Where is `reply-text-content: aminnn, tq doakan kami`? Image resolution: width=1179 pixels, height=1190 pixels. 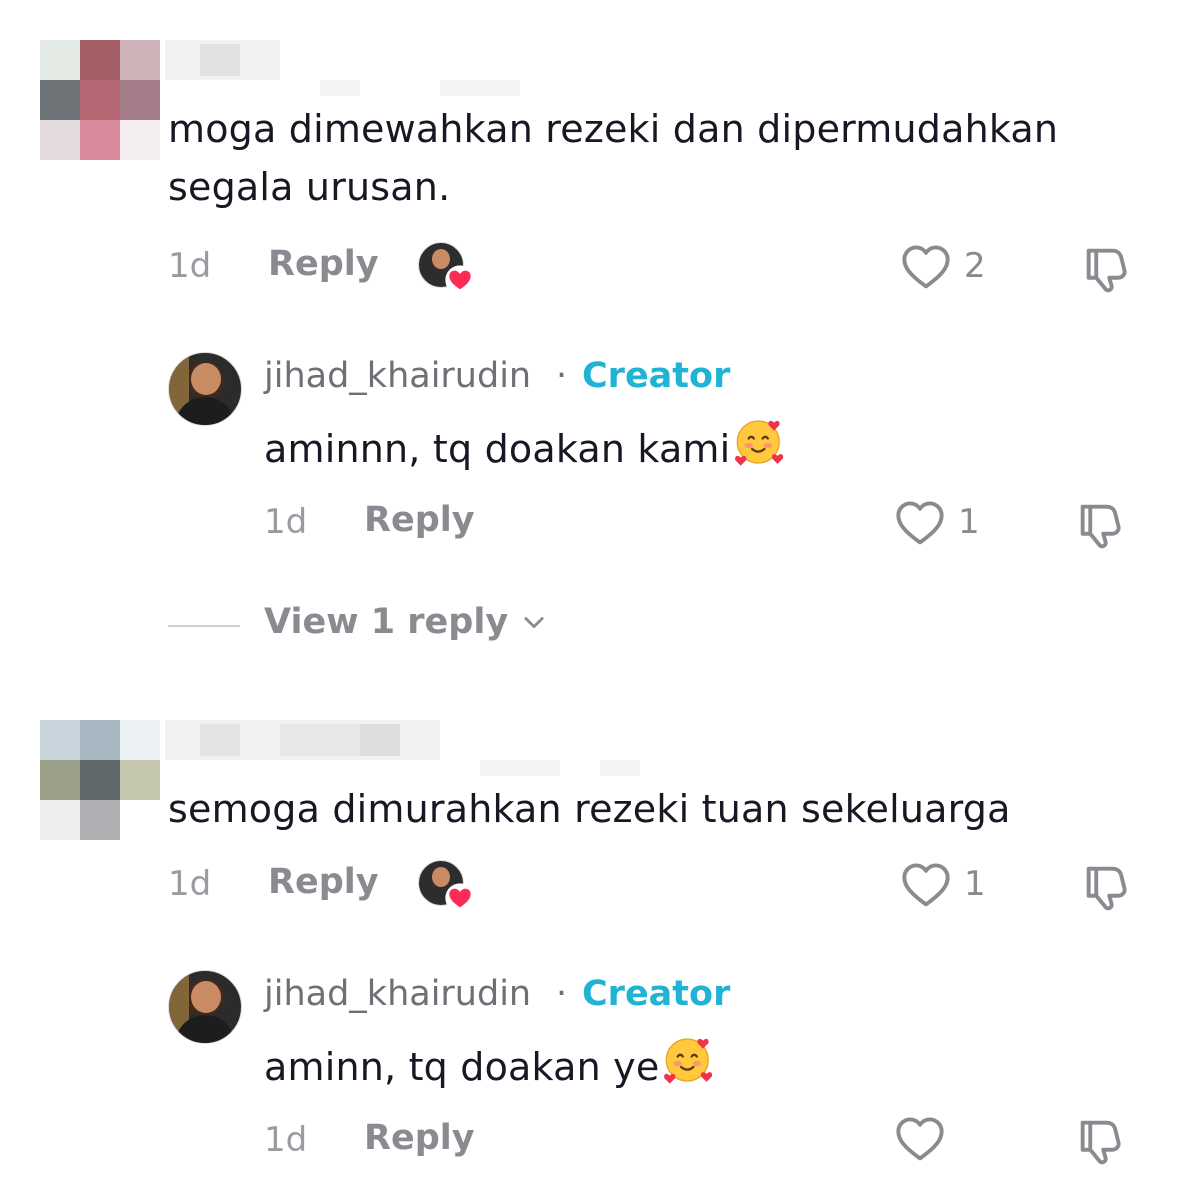
reply-text-content: aminnn, tq doakan kami is located at coordinates (497, 449).